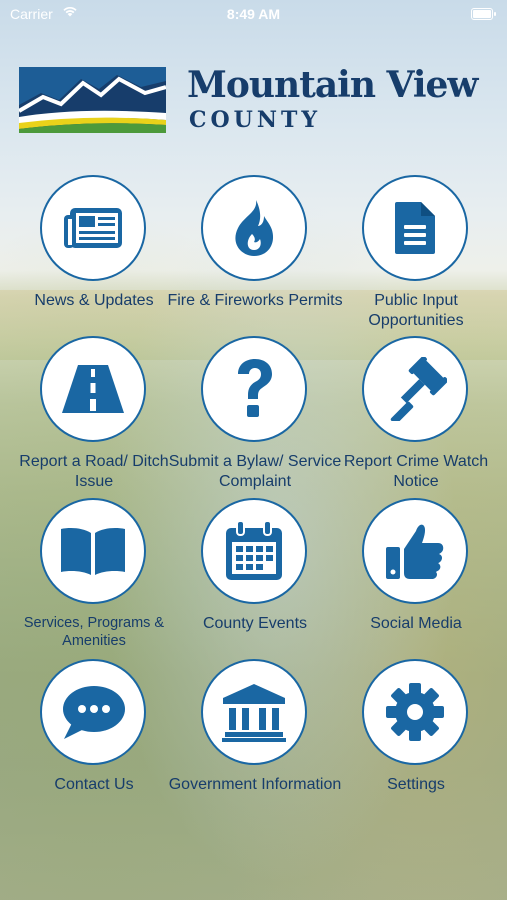 This screenshot has width=507, height=900. What do you see at coordinates (255, 623) in the screenshot?
I see `menu-label: County Events` at bounding box center [255, 623].